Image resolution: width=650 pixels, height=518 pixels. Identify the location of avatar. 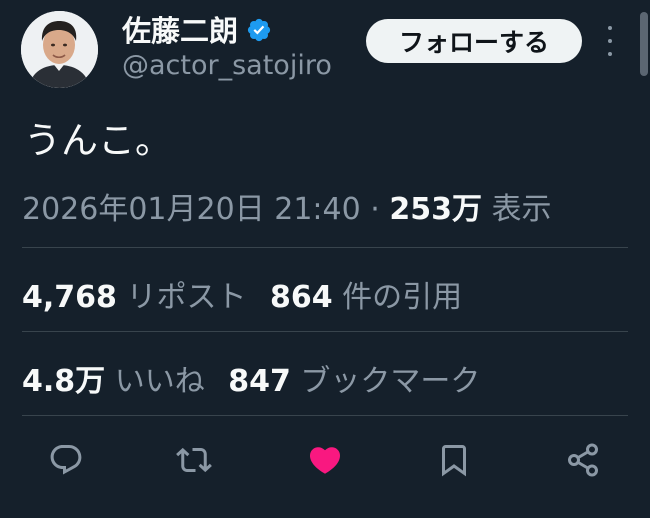
(59, 49).